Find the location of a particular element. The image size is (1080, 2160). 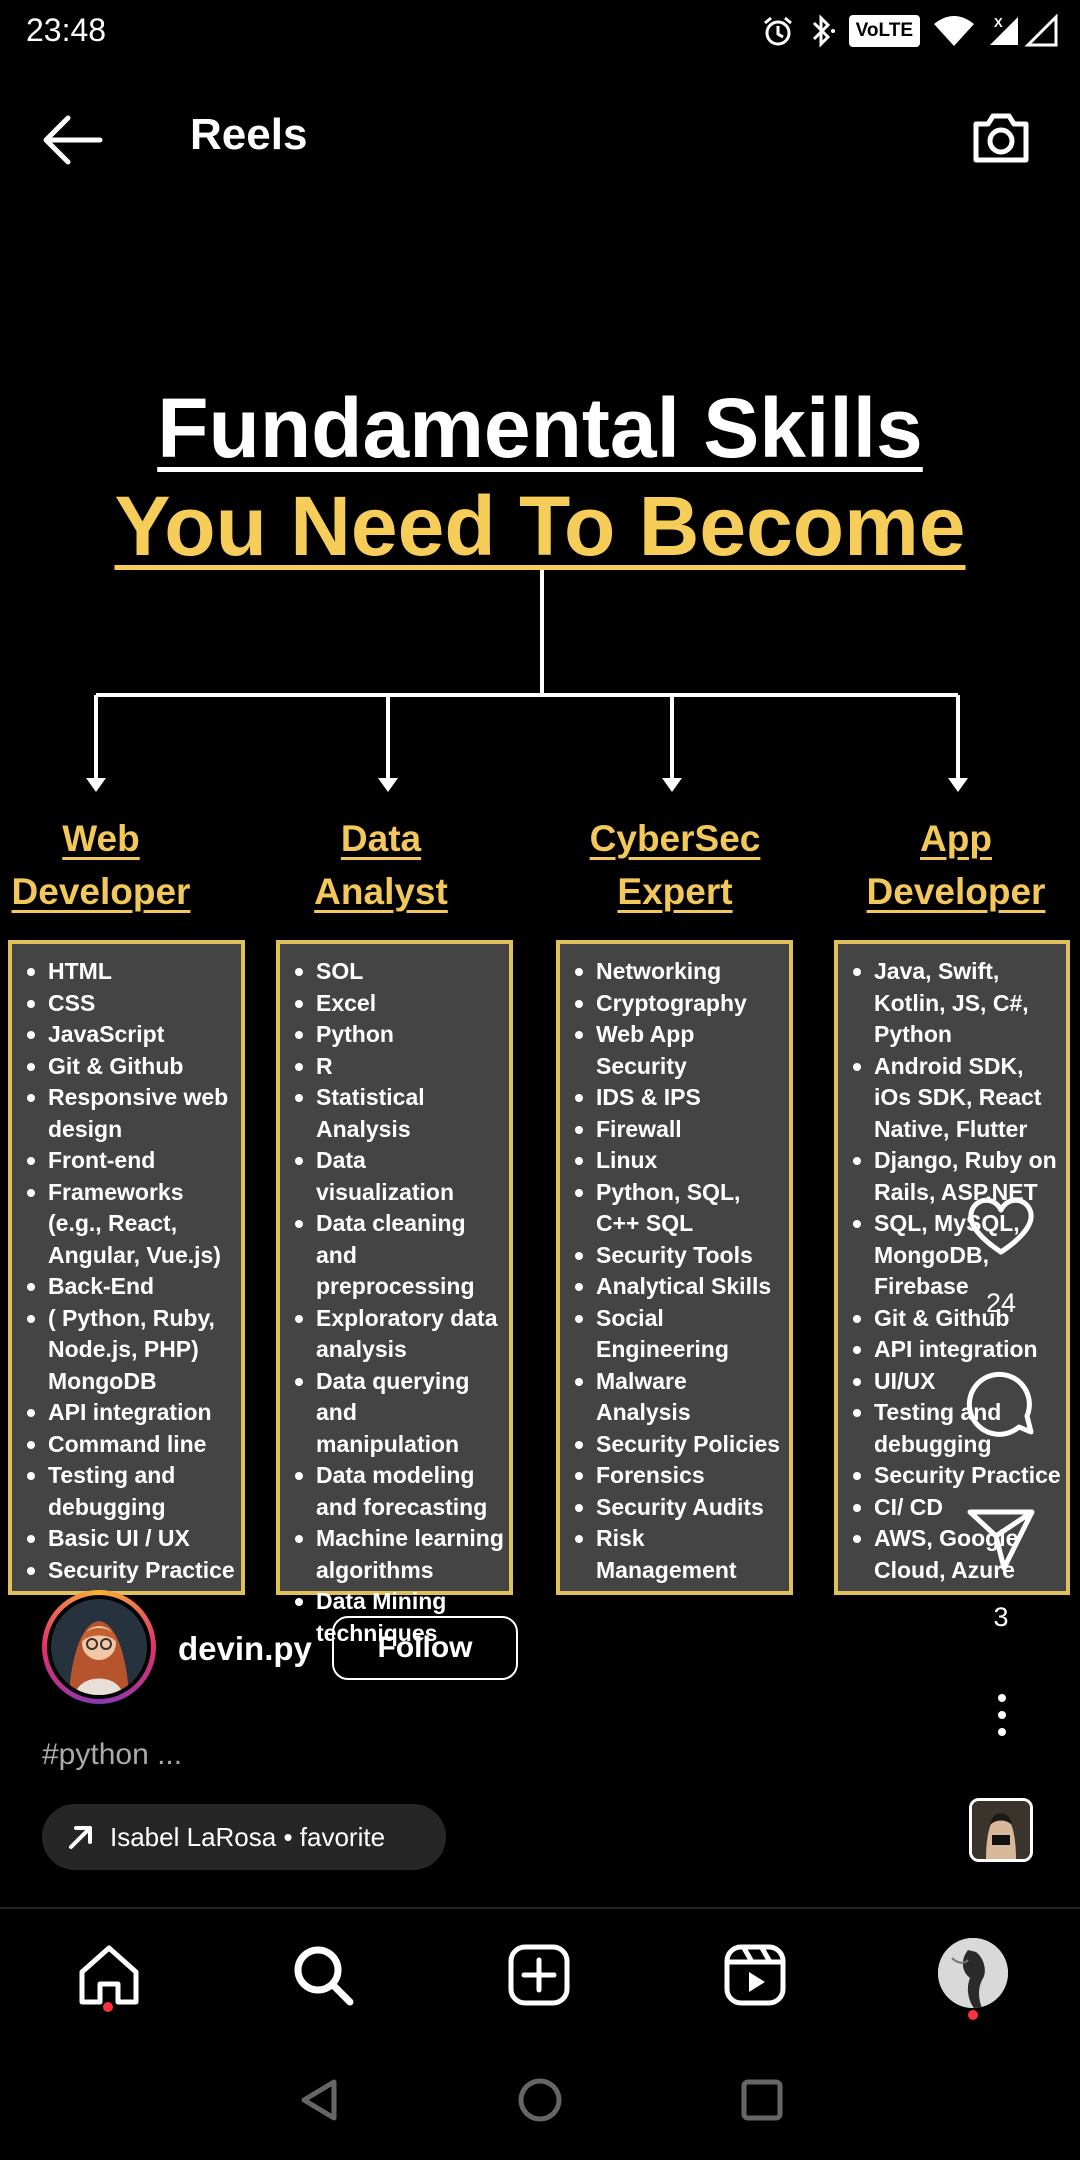

like-button is located at coordinates (1001, 1225).